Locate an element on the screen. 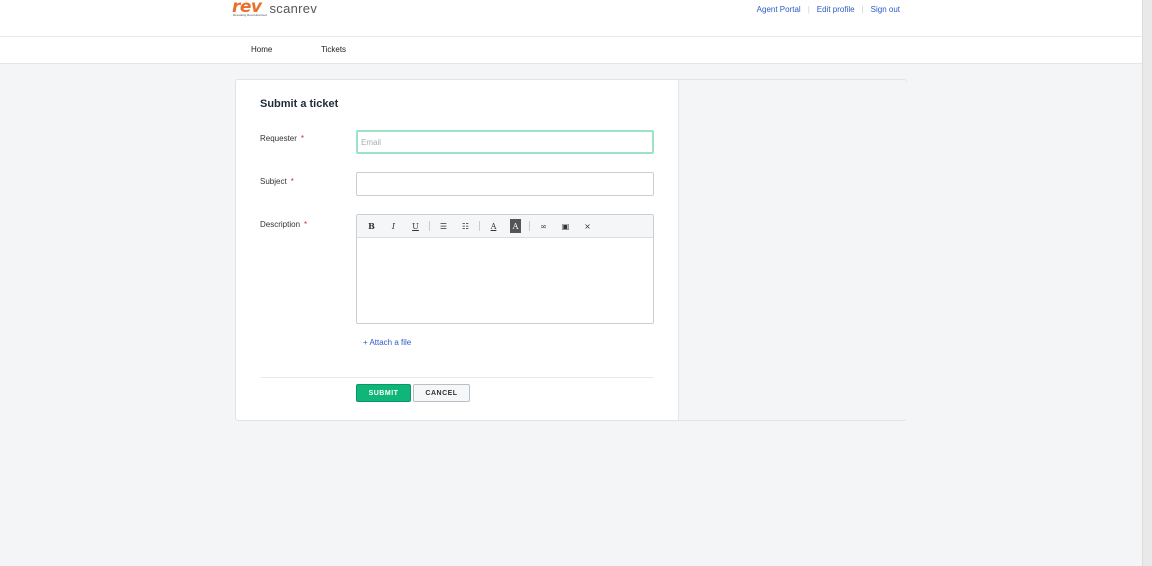 This screenshot has width=1152, height=566. logo-text: scanrev is located at coordinates (293, 8).